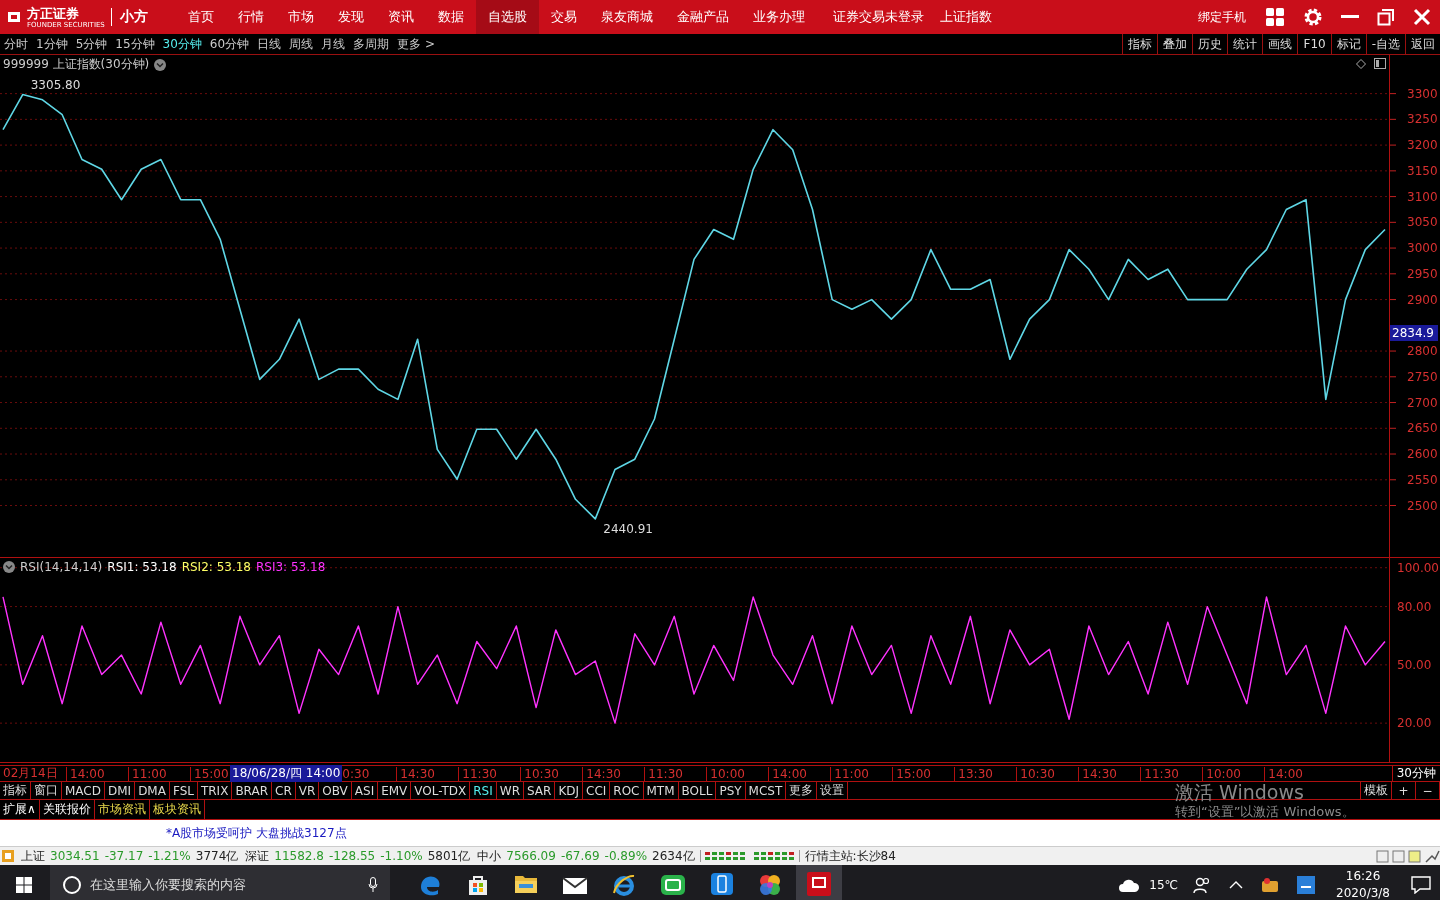 Image resolution: width=1440 pixels, height=900 pixels. I want to click on folder-icon, so click(526, 884).